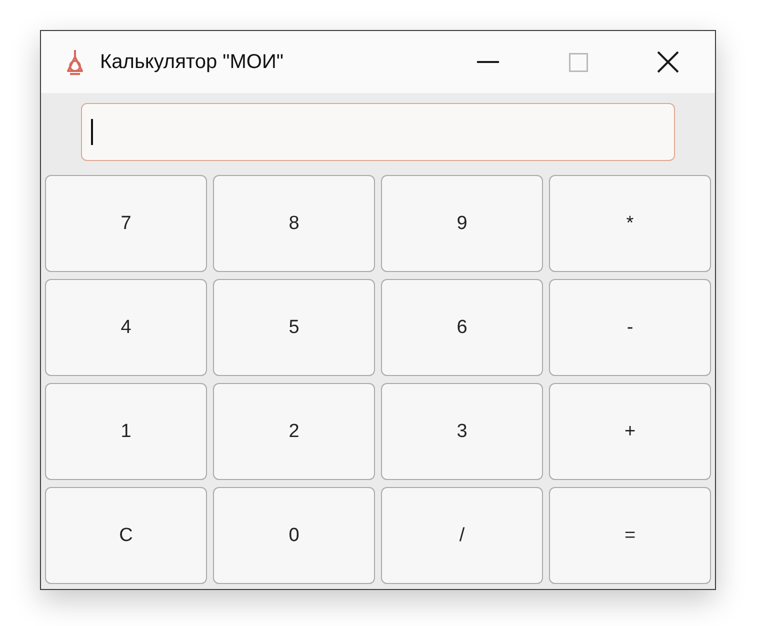 This screenshot has height=626, width=758. What do you see at coordinates (126, 431) in the screenshot?
I see `key-button: 1` at bounding box center [126, 431].